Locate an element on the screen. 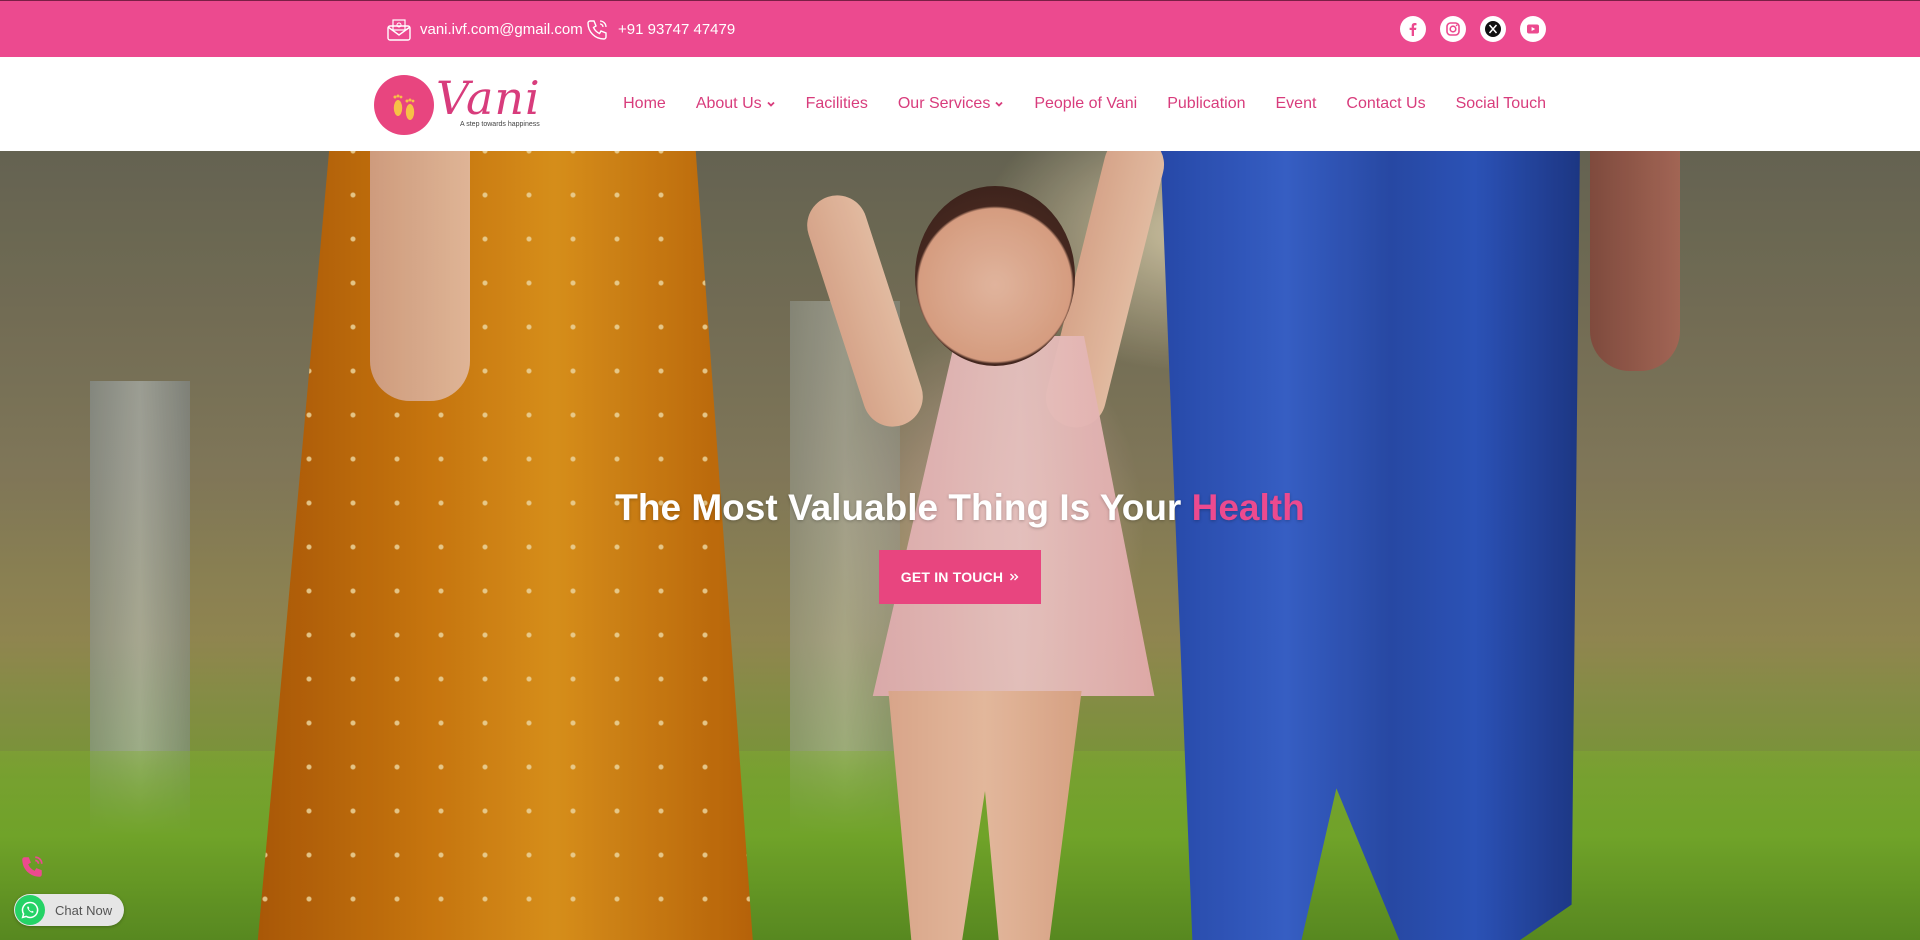 This screenshot has width=1920, height=940. vani-logo: Vani A step towards happiness is located at coordinates (464, 104).